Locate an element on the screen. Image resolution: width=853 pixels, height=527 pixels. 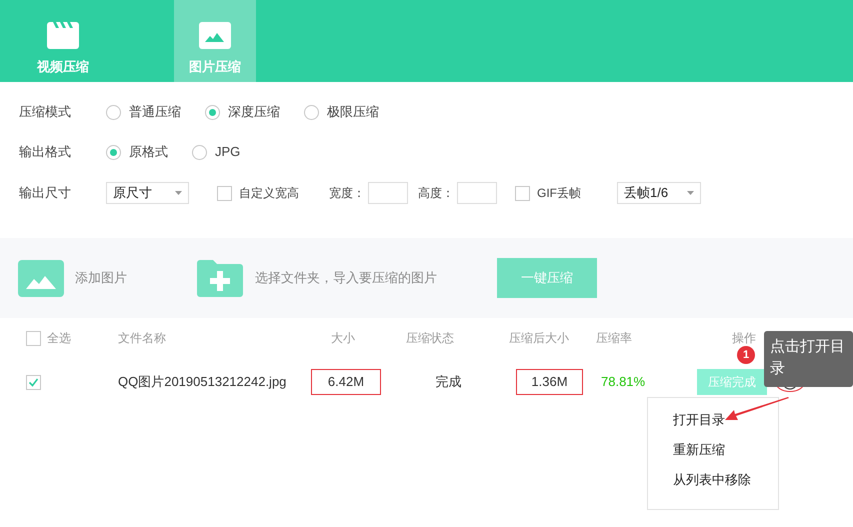
add-folder-link: 选择文件夹，导入要压缩的图片 is located at coordinates (376, 278).